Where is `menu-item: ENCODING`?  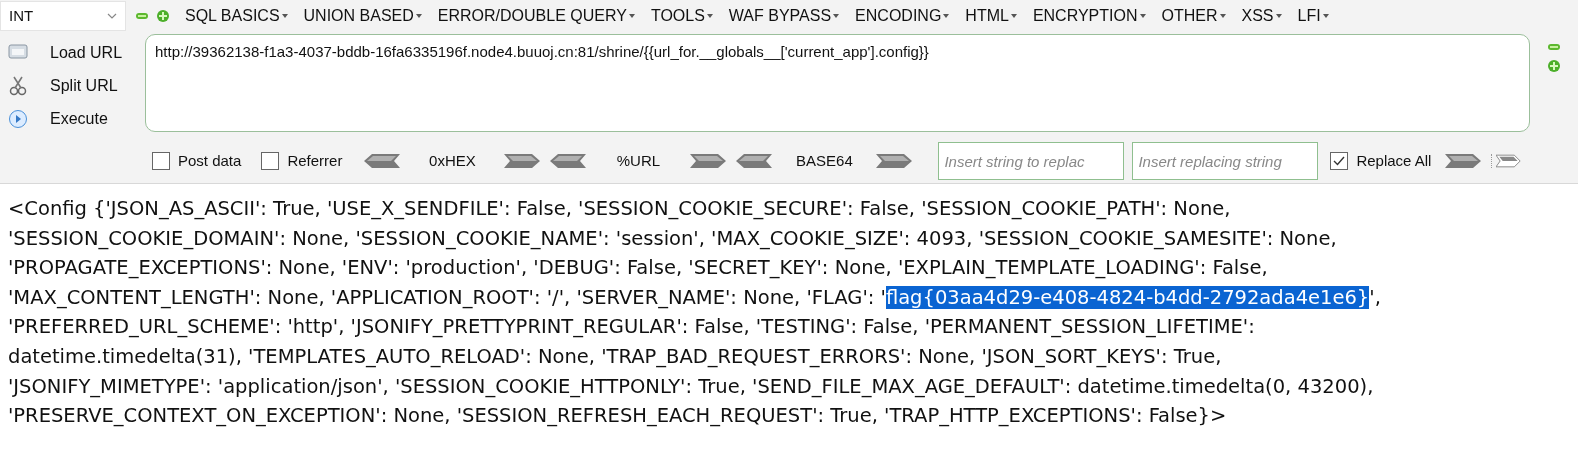 menu-item: ENCODING is located at coordinates (902, 16).